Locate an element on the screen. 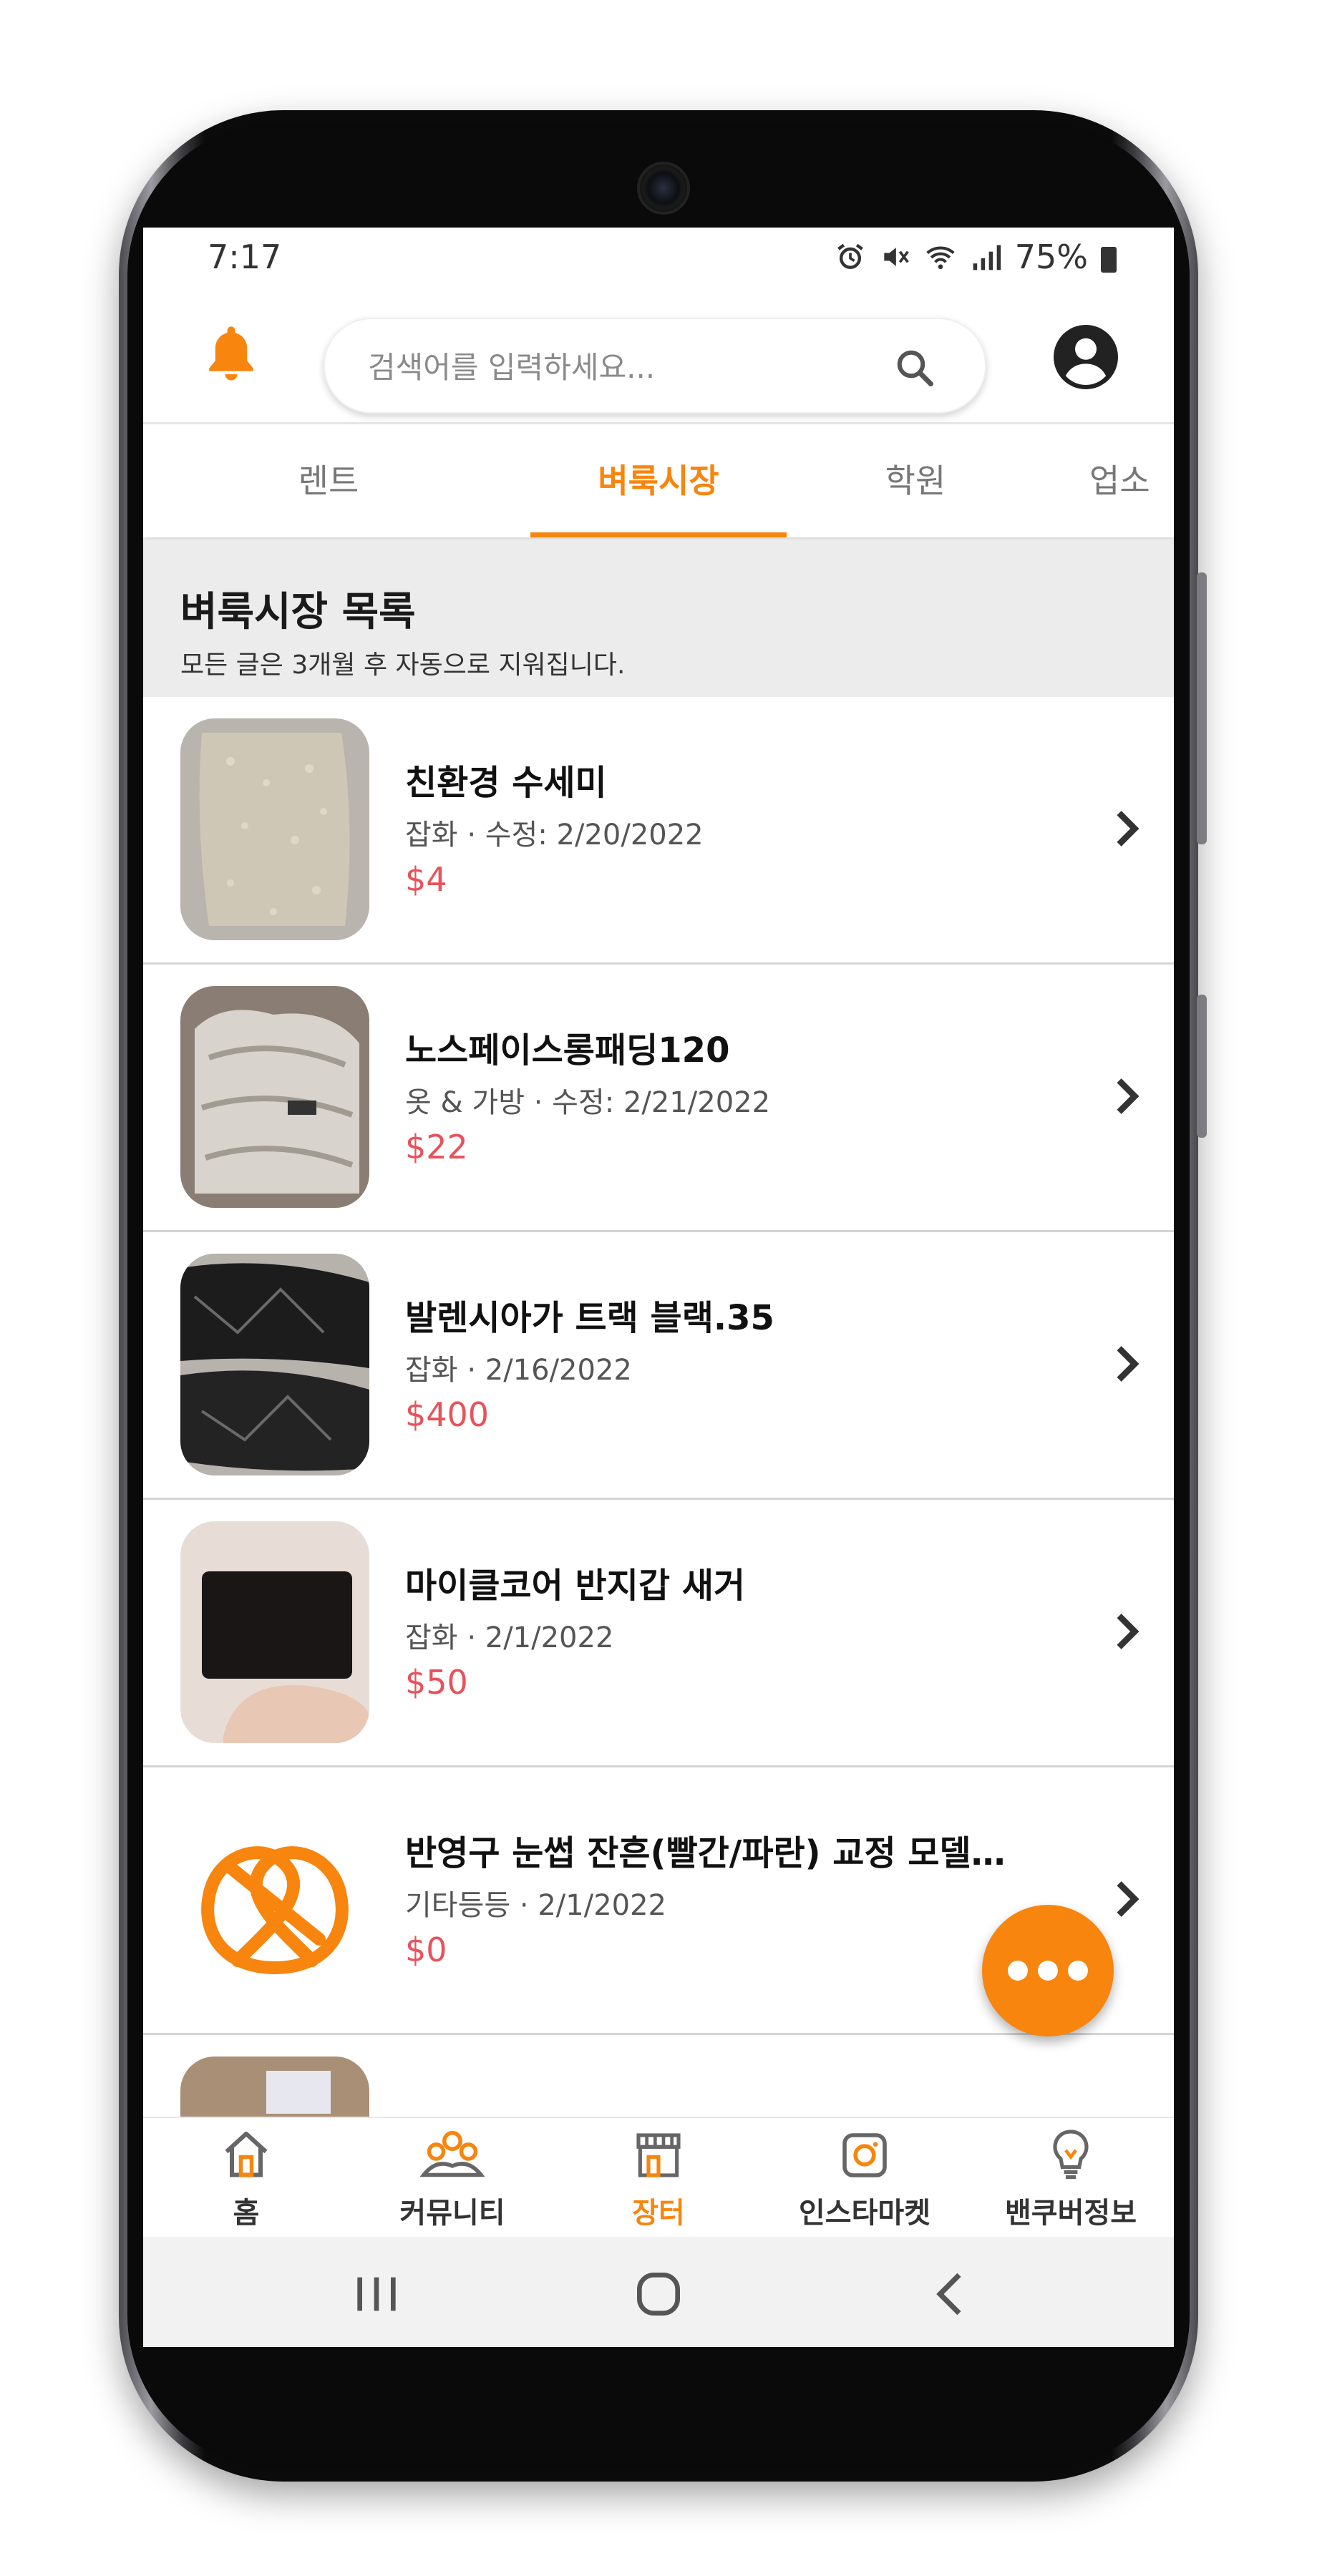 This screenshot has width=1317, height=2576. item-meta: 옷 & 가방 · 수정: 2/21/2022 is located at coordinates (588, 1102).